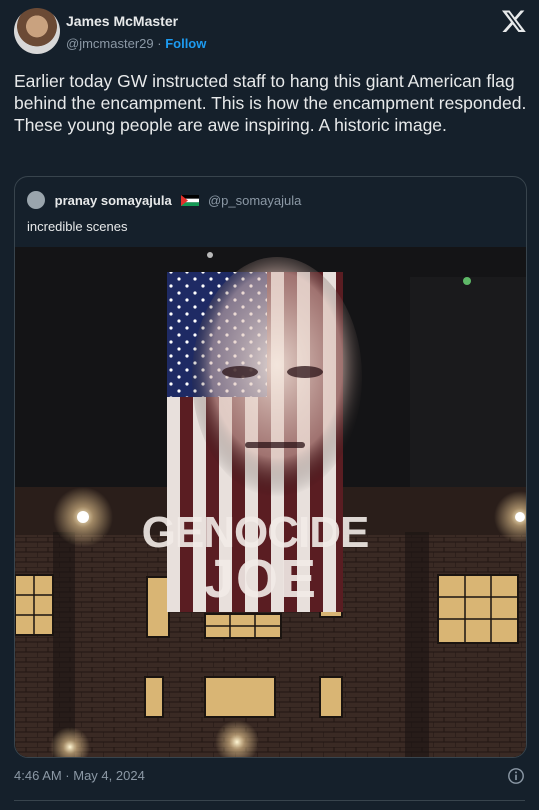 This screenshot has height=810, width=539. Describe the element at coordinates (190, 200) in the screenshot. I see `palestine-flag-icon` at that location.